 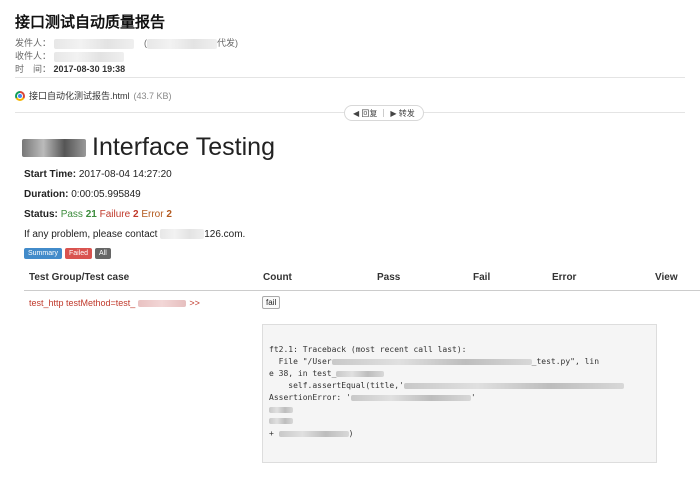 What do you see at coordinates (277, 277) in the screenshot?
I see `col-count: Count` at bounding box center [277, 277].